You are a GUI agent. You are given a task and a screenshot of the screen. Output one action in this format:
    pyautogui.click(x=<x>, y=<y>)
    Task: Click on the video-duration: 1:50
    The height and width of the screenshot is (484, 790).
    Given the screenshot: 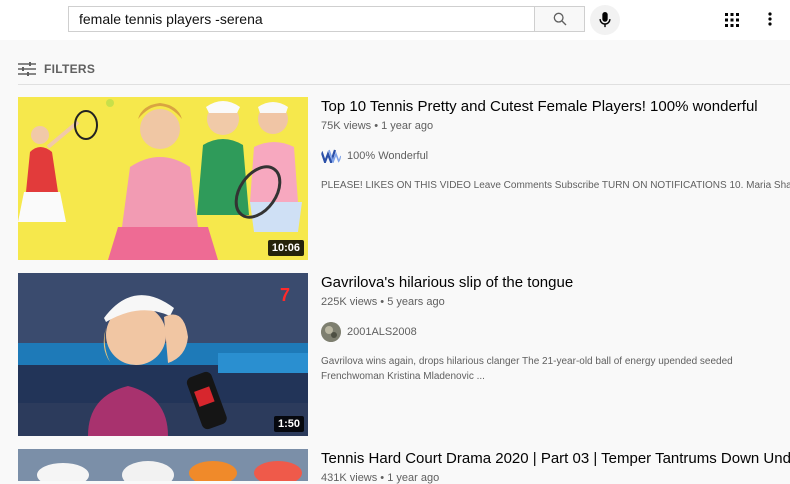 What is the action you would take?
    pyautogui.click(x=288, y=424)
    